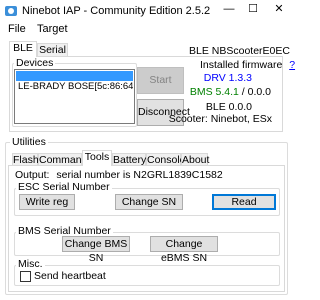  What do you see at coordinates (254, 92) in the screenshot?
I see `bms-version-extra: / 0.0.0` at bounding box center [254, 92].